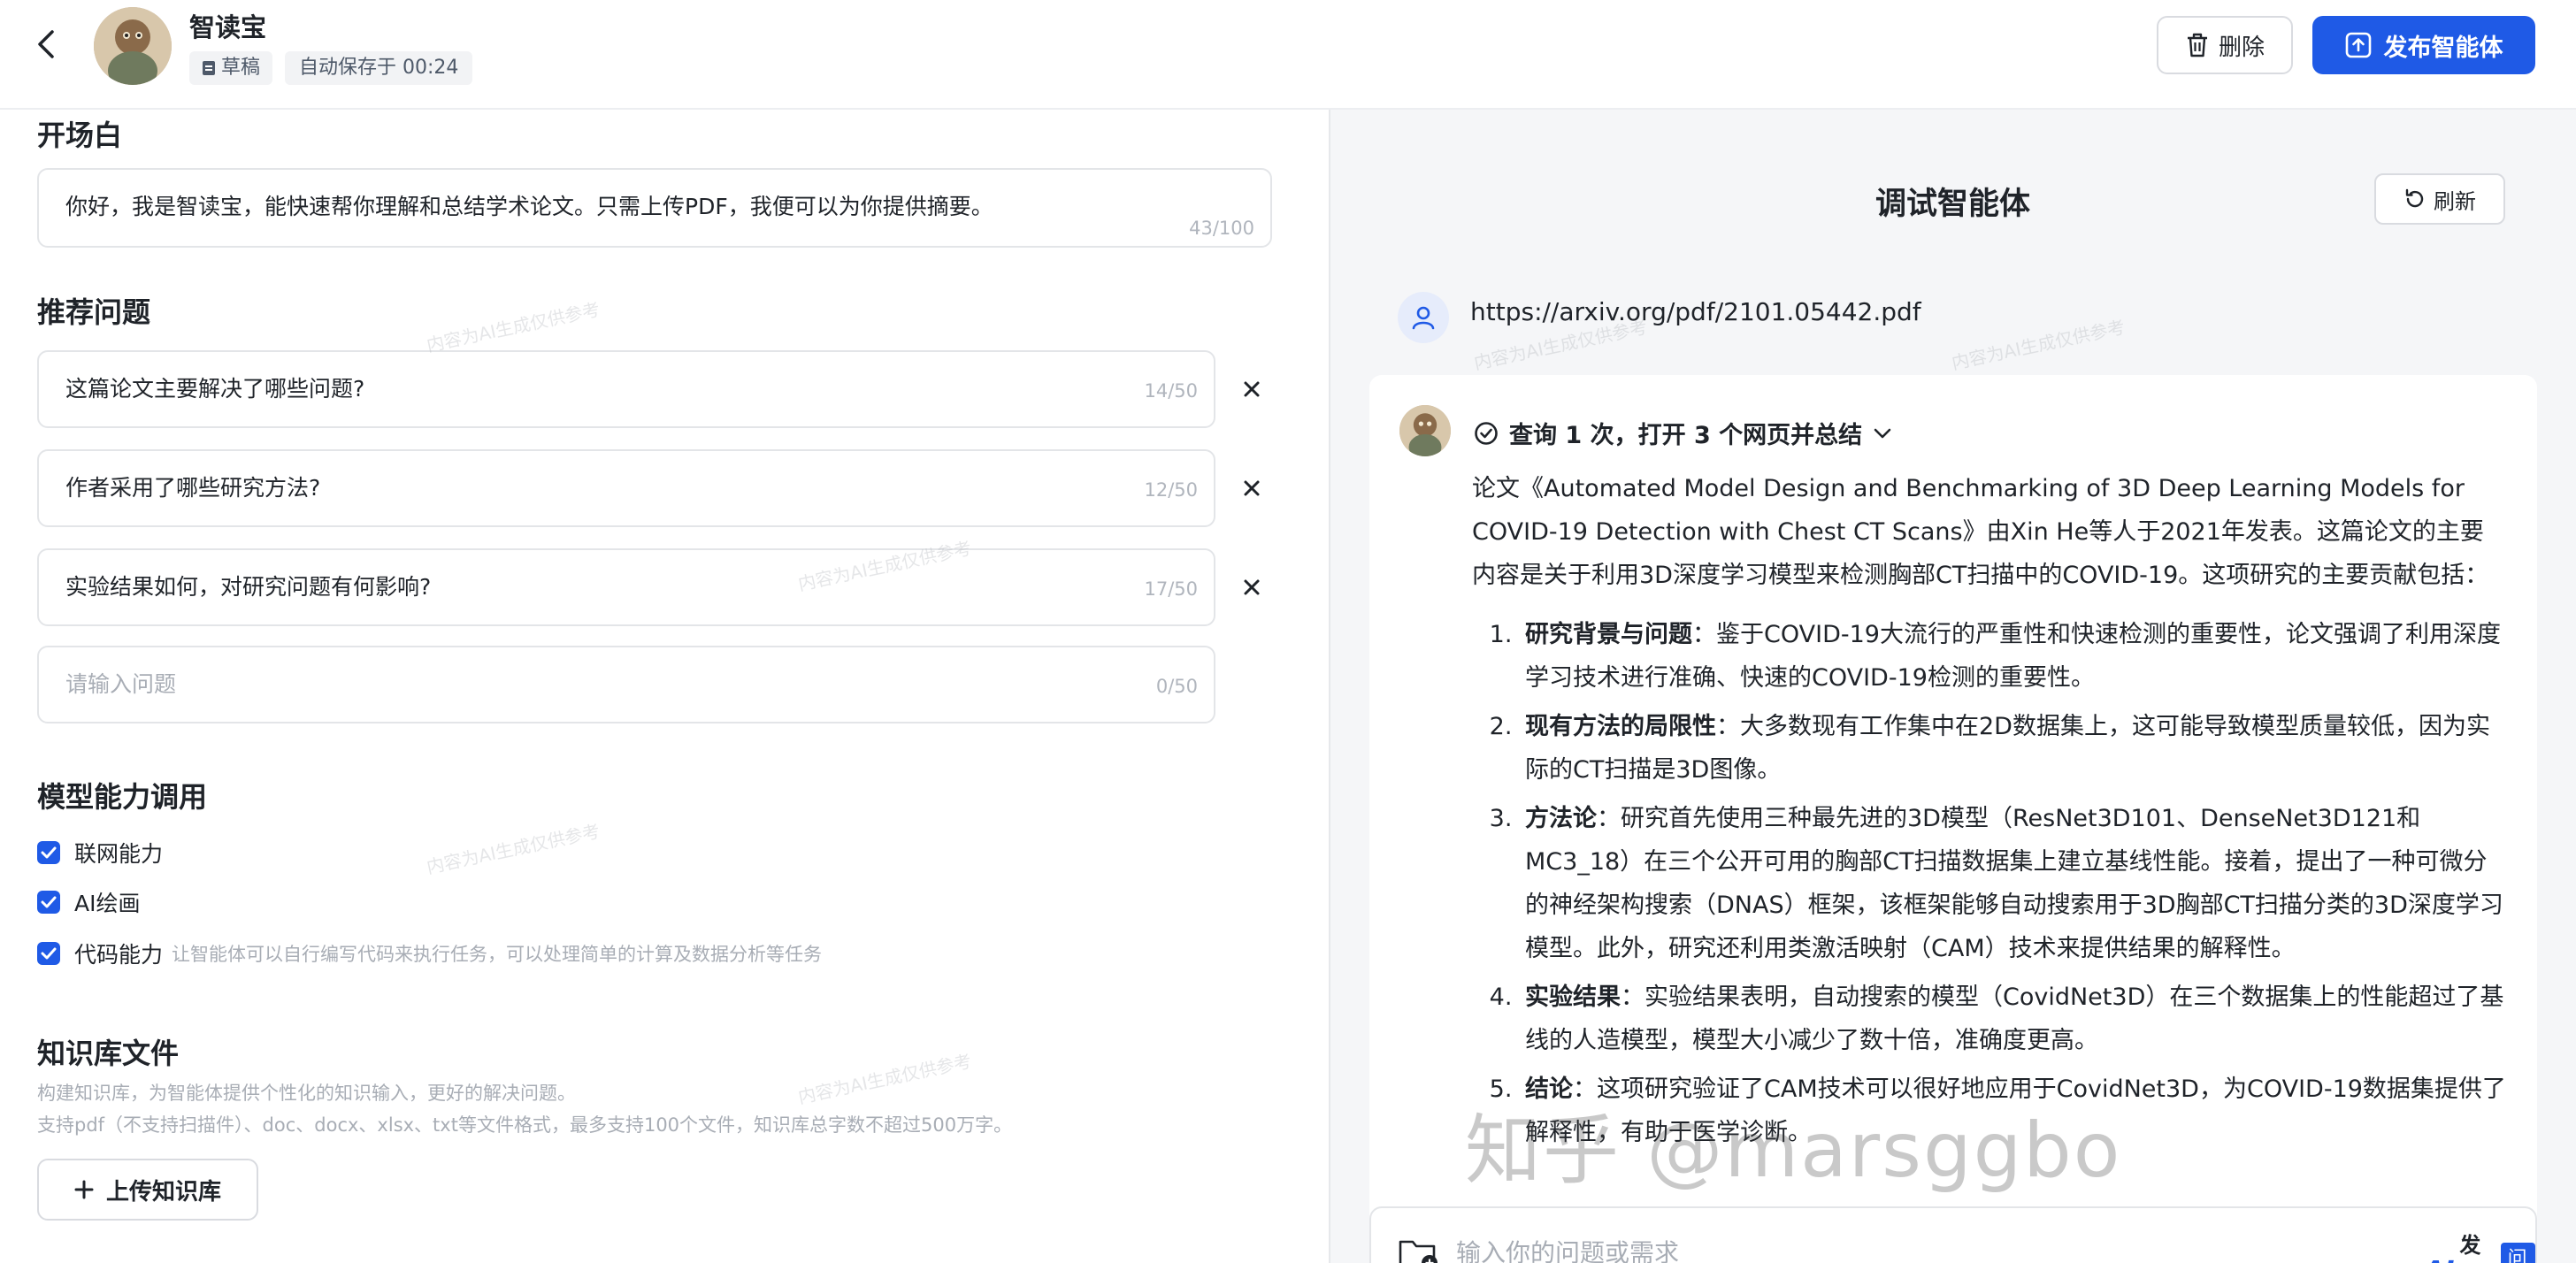 The width and height of the screenshot is (2576, 1263). Describe the element at coordinates (1425, 430) in the screenshot. I see `assistant-avatar` at that location.